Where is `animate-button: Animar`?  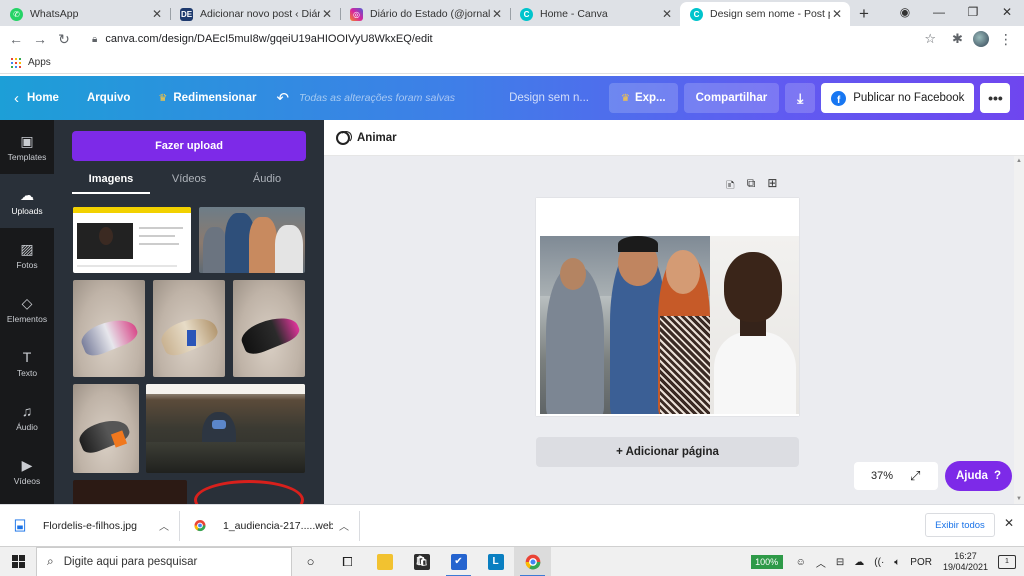 animate-button: Animar is located at coordinates (366, 137).